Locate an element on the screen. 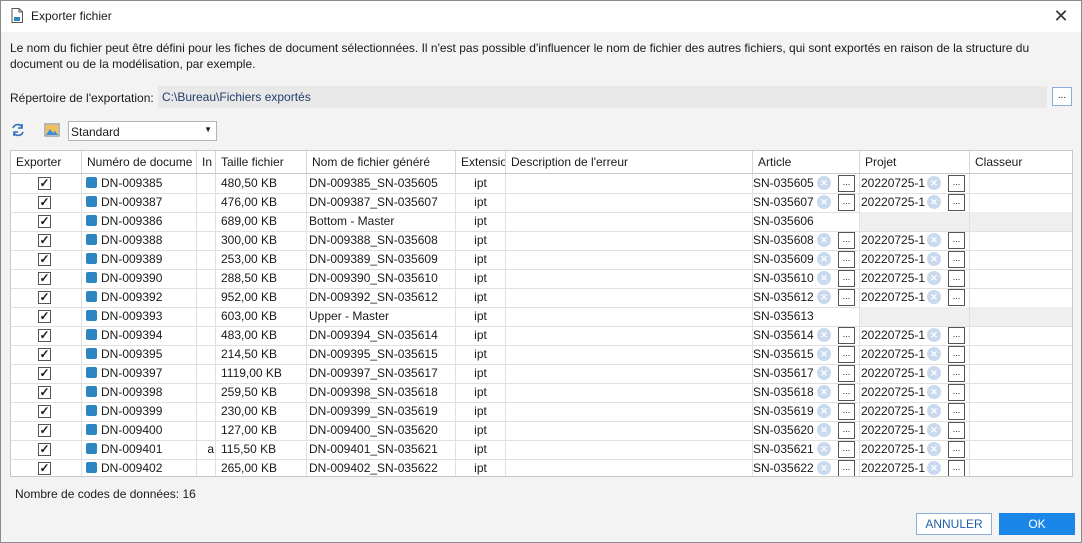 The height and width of the screenshot is (543, 1082). generated-name-cell: DN-009389_SN-035609 is located at coordinates (381, 259).